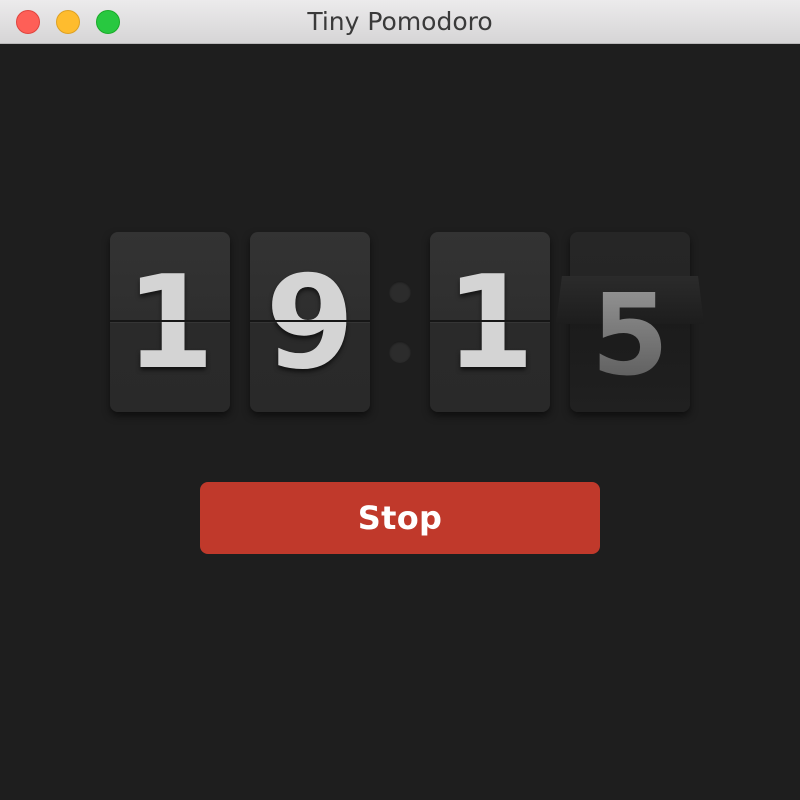 This screenshot has width=800, height=800. I want to click on colon-dot-top, so click(400, 292).